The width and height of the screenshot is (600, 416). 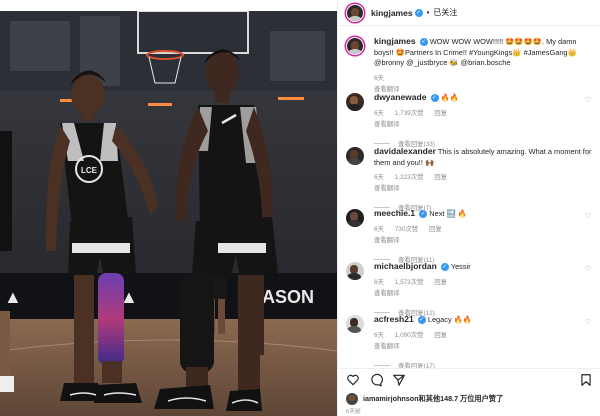 I want to click on commenter-username: davidalexander, so click(x=405, y=151).